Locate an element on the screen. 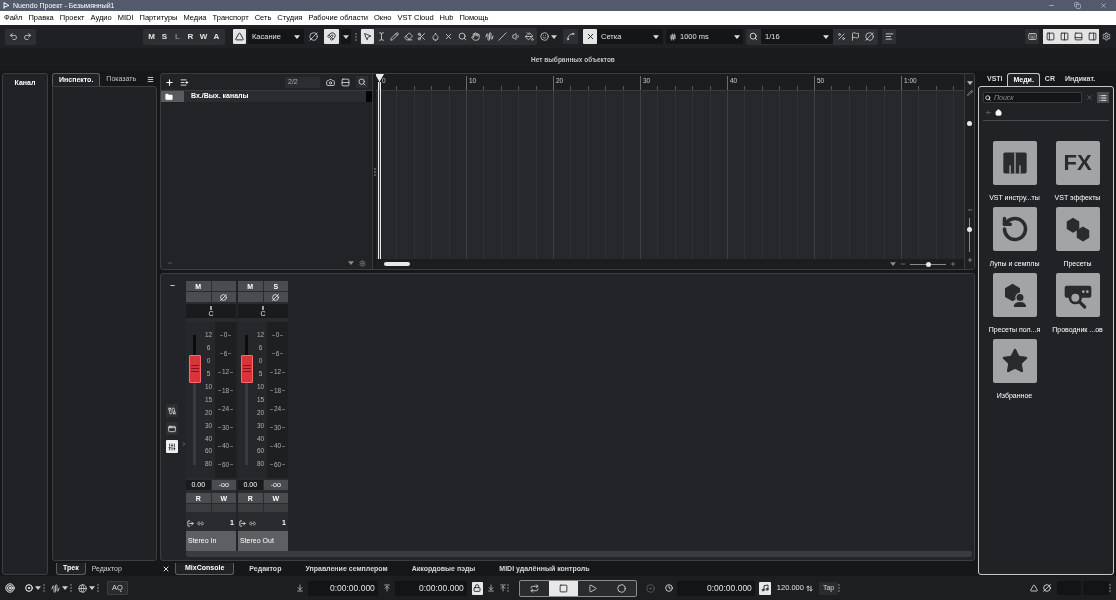 Image resolution: width=1116 pixels, height=600 pixels. editing-button is located at coordinates (331, 36).